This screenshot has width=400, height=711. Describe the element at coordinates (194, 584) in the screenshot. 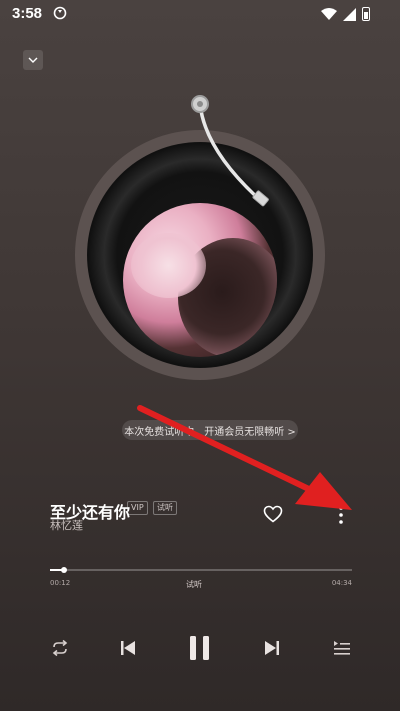

I see `trial-label: 试听` at that location.